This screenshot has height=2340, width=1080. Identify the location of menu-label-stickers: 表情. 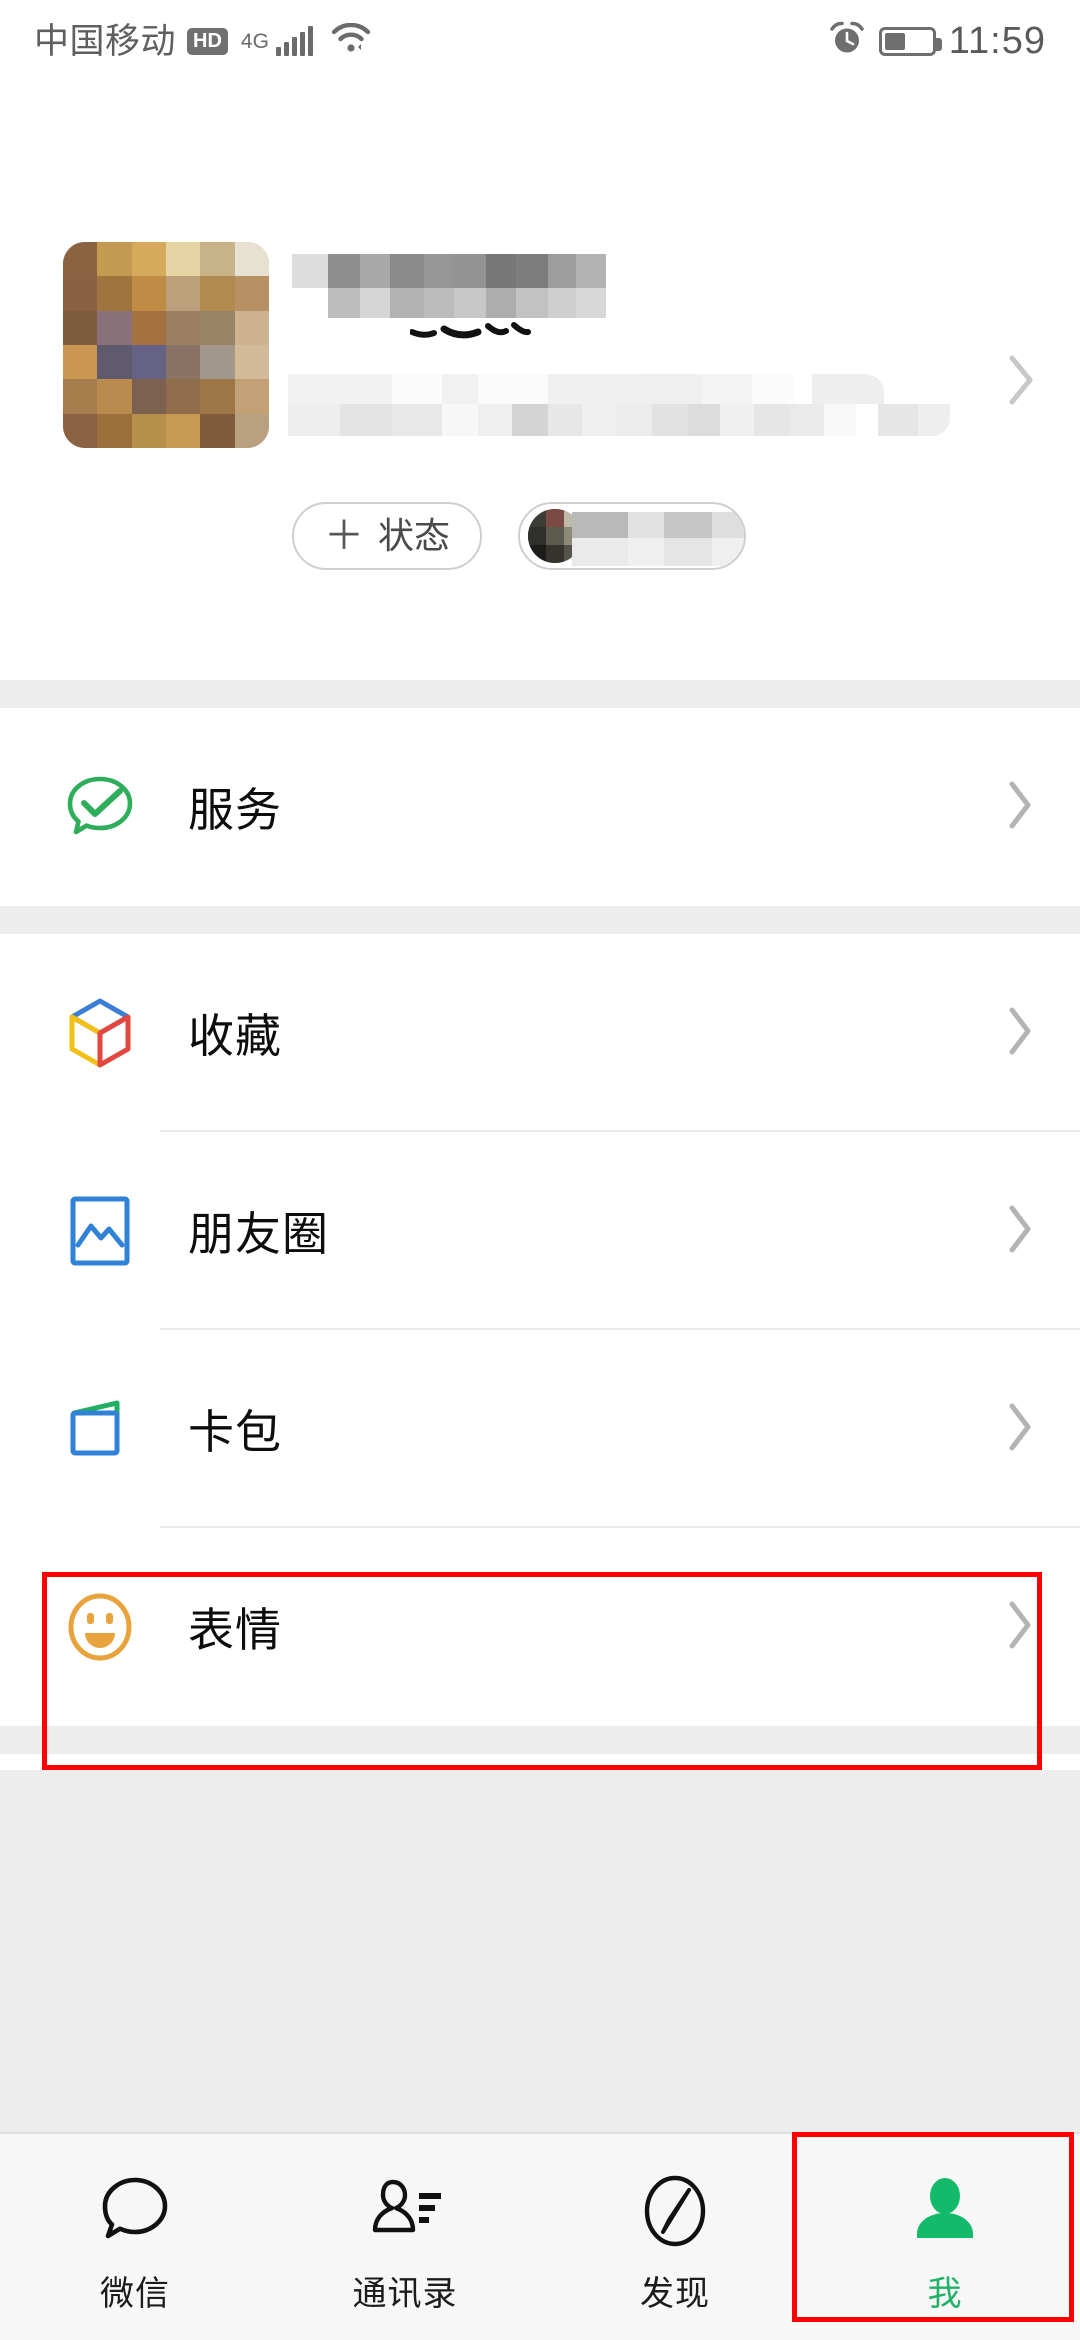
(235, 1630).